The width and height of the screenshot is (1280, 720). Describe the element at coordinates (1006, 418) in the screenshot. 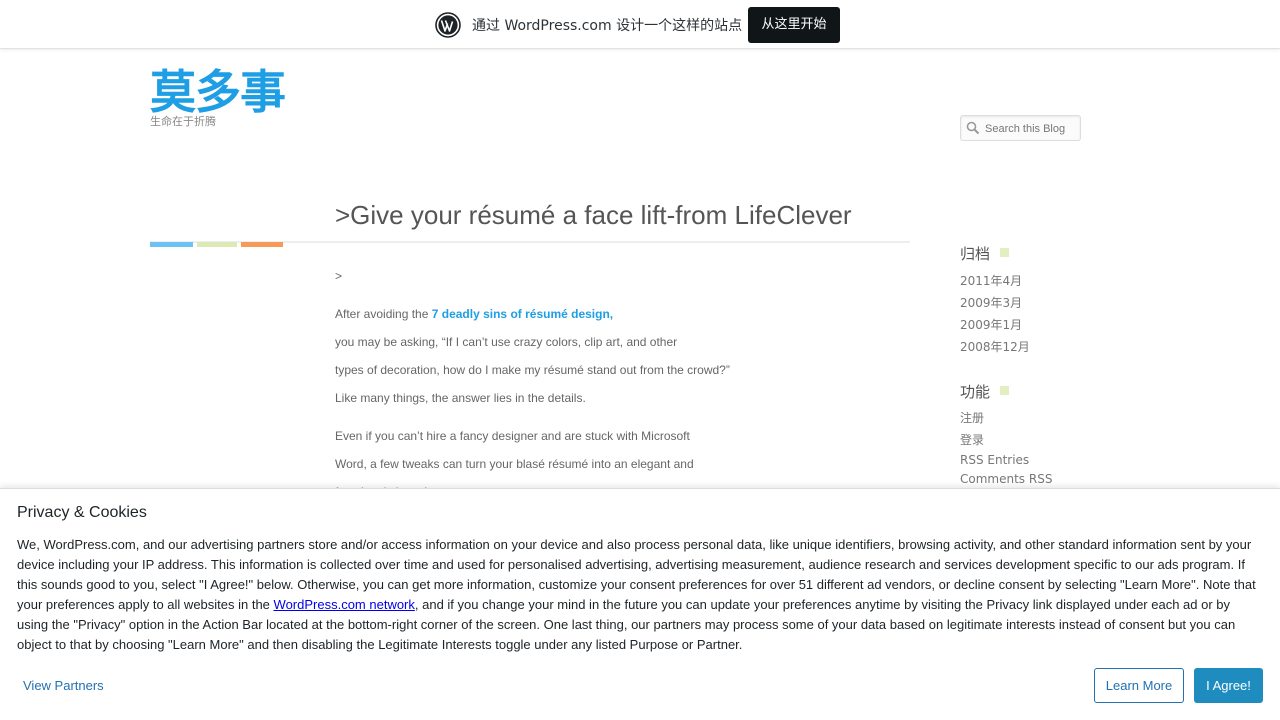

I see `function-item: 注册` at that location.